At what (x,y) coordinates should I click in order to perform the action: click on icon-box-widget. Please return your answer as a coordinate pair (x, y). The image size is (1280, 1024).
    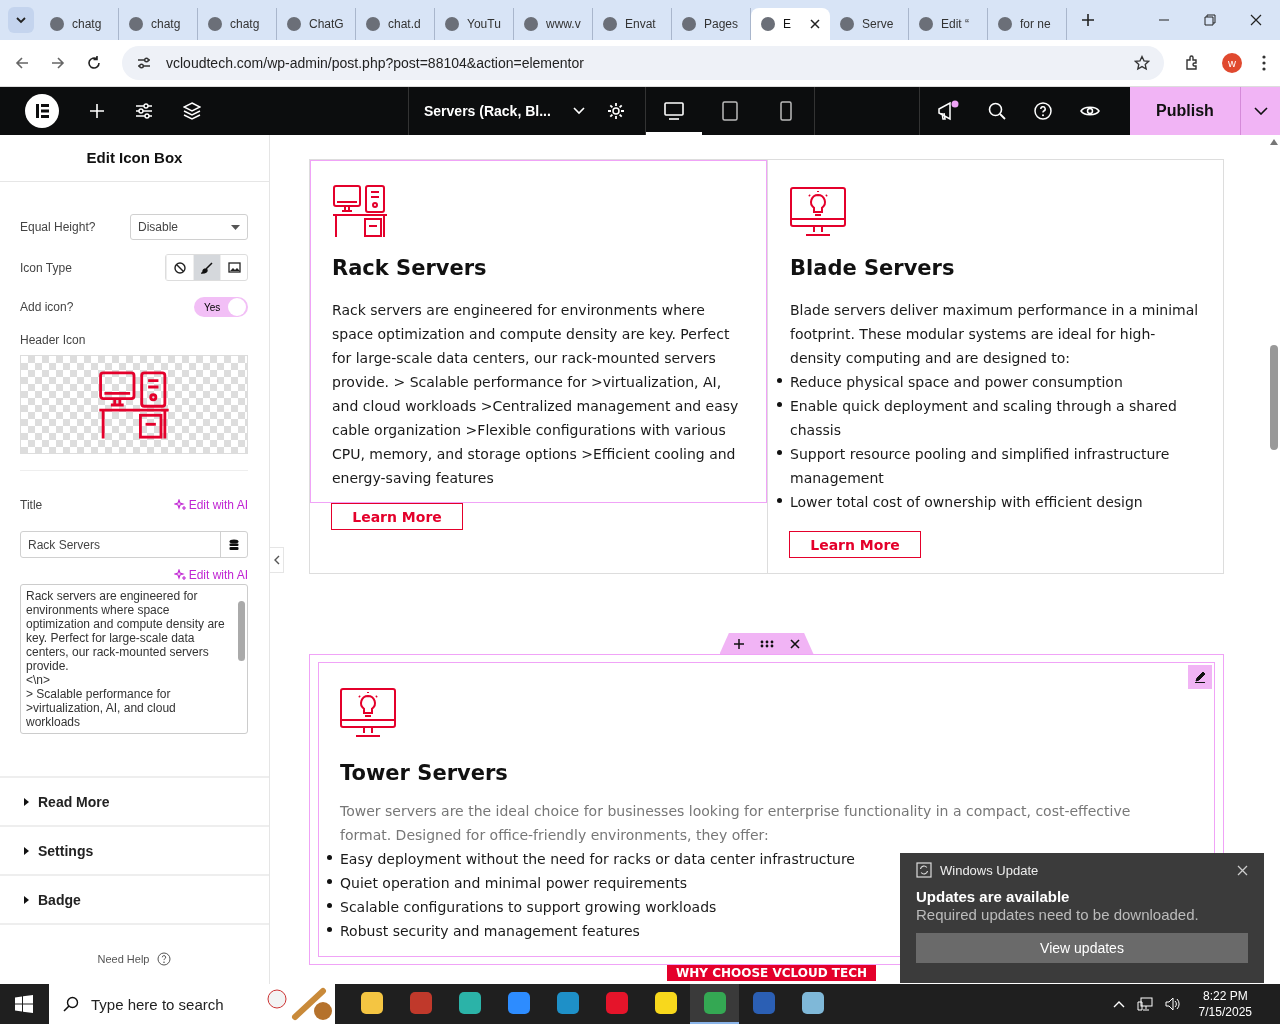
    Looking at the image, I should click on (538, 331).